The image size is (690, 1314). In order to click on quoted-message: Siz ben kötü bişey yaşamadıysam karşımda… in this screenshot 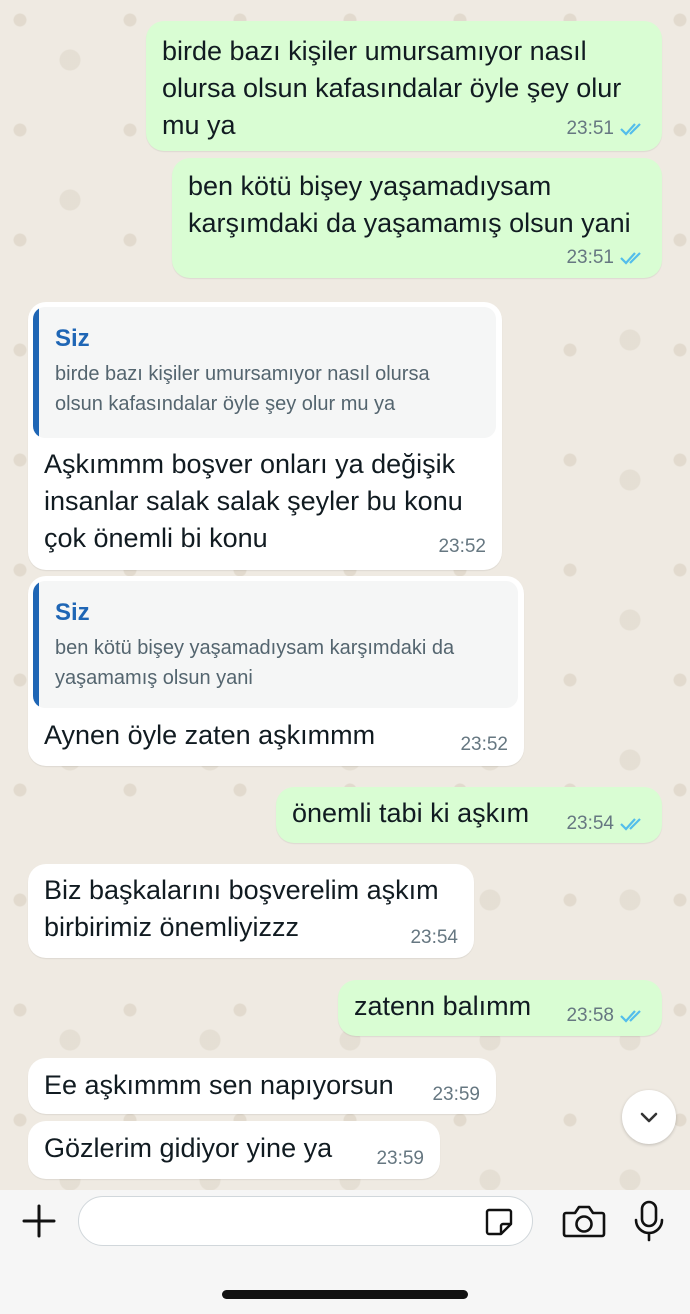, I will do `click(275, 644)`.